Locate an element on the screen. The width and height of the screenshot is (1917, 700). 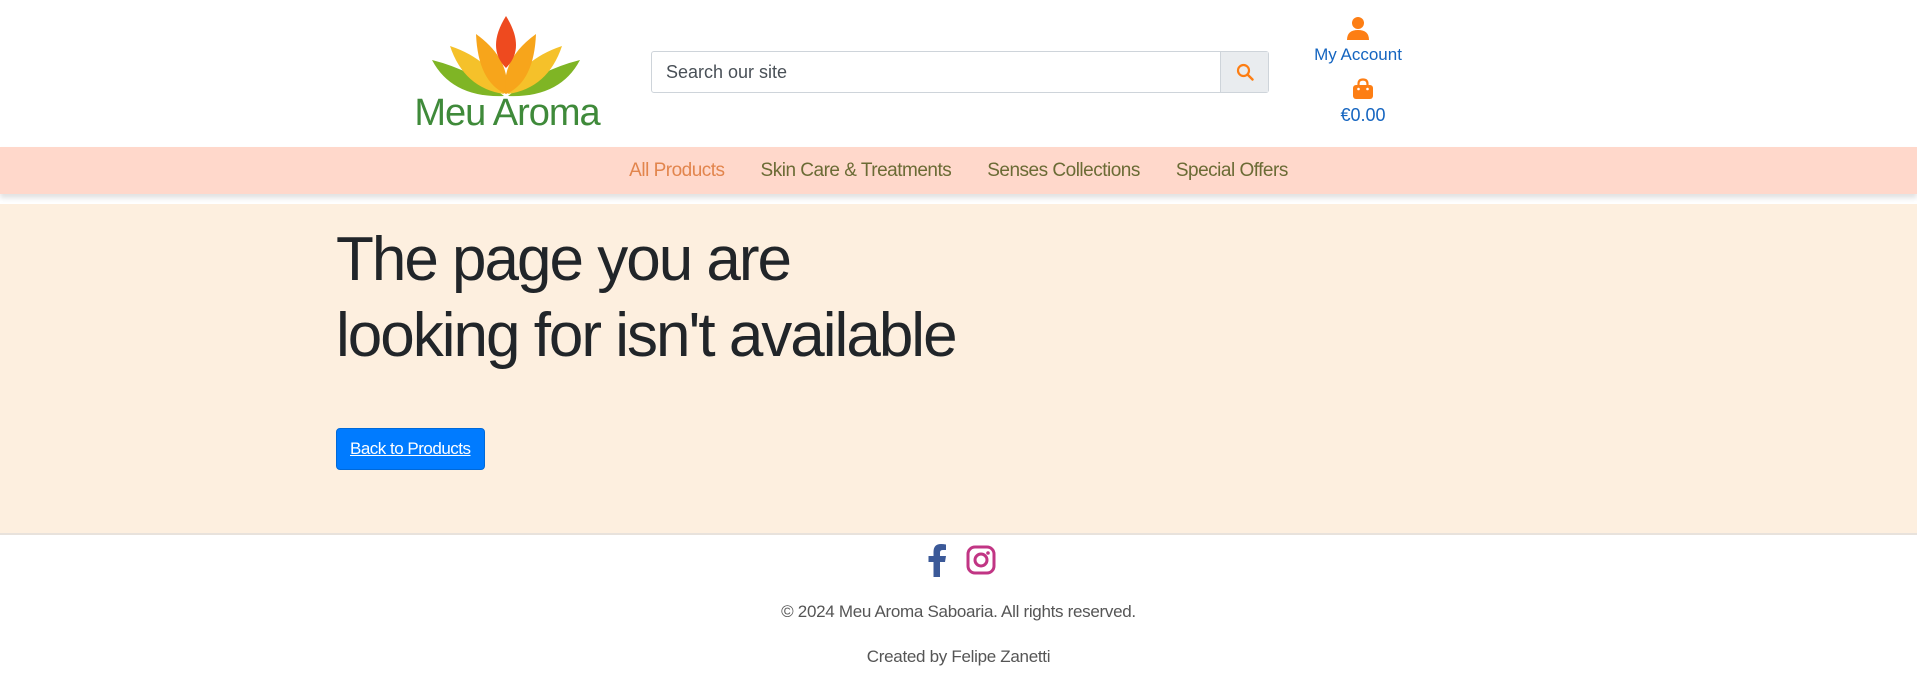
user-icon is located at coordinates (1358, 28).